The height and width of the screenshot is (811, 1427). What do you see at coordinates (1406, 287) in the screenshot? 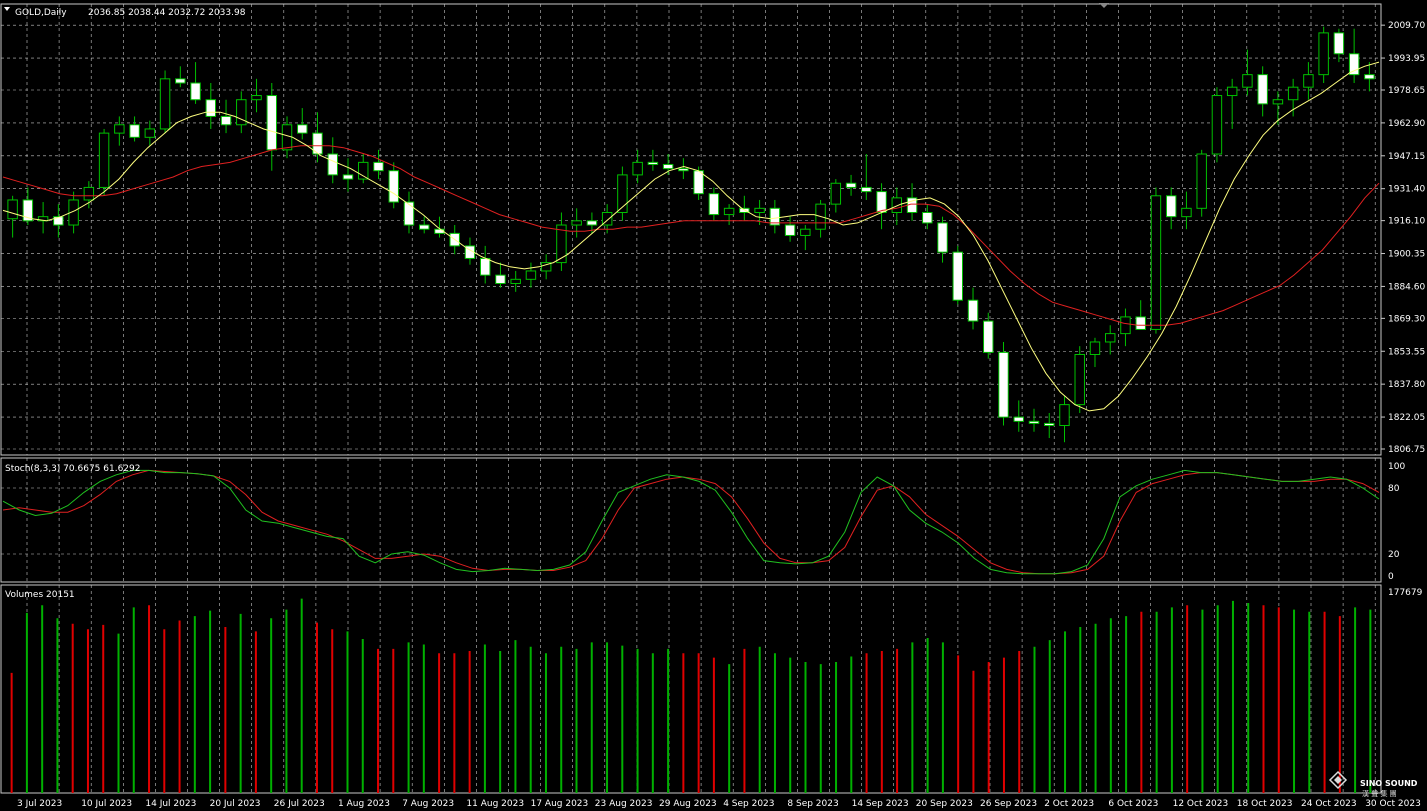
I see `y-tick-label: 1884.60` at bounding box center [1406, 287].